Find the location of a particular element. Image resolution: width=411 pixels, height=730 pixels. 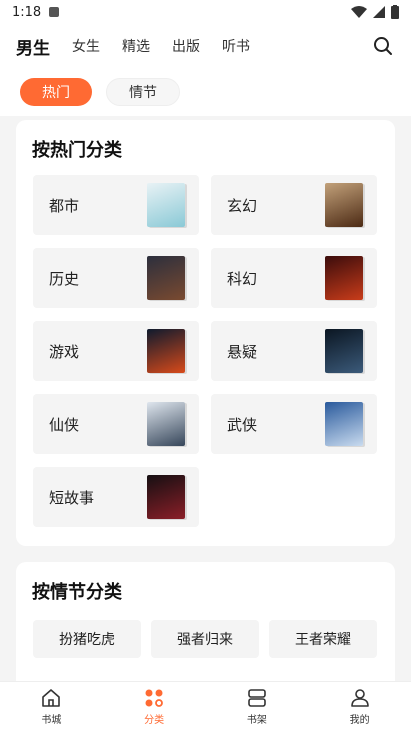

nav-bookstore: 书城 is located at coordinates (51, 706).